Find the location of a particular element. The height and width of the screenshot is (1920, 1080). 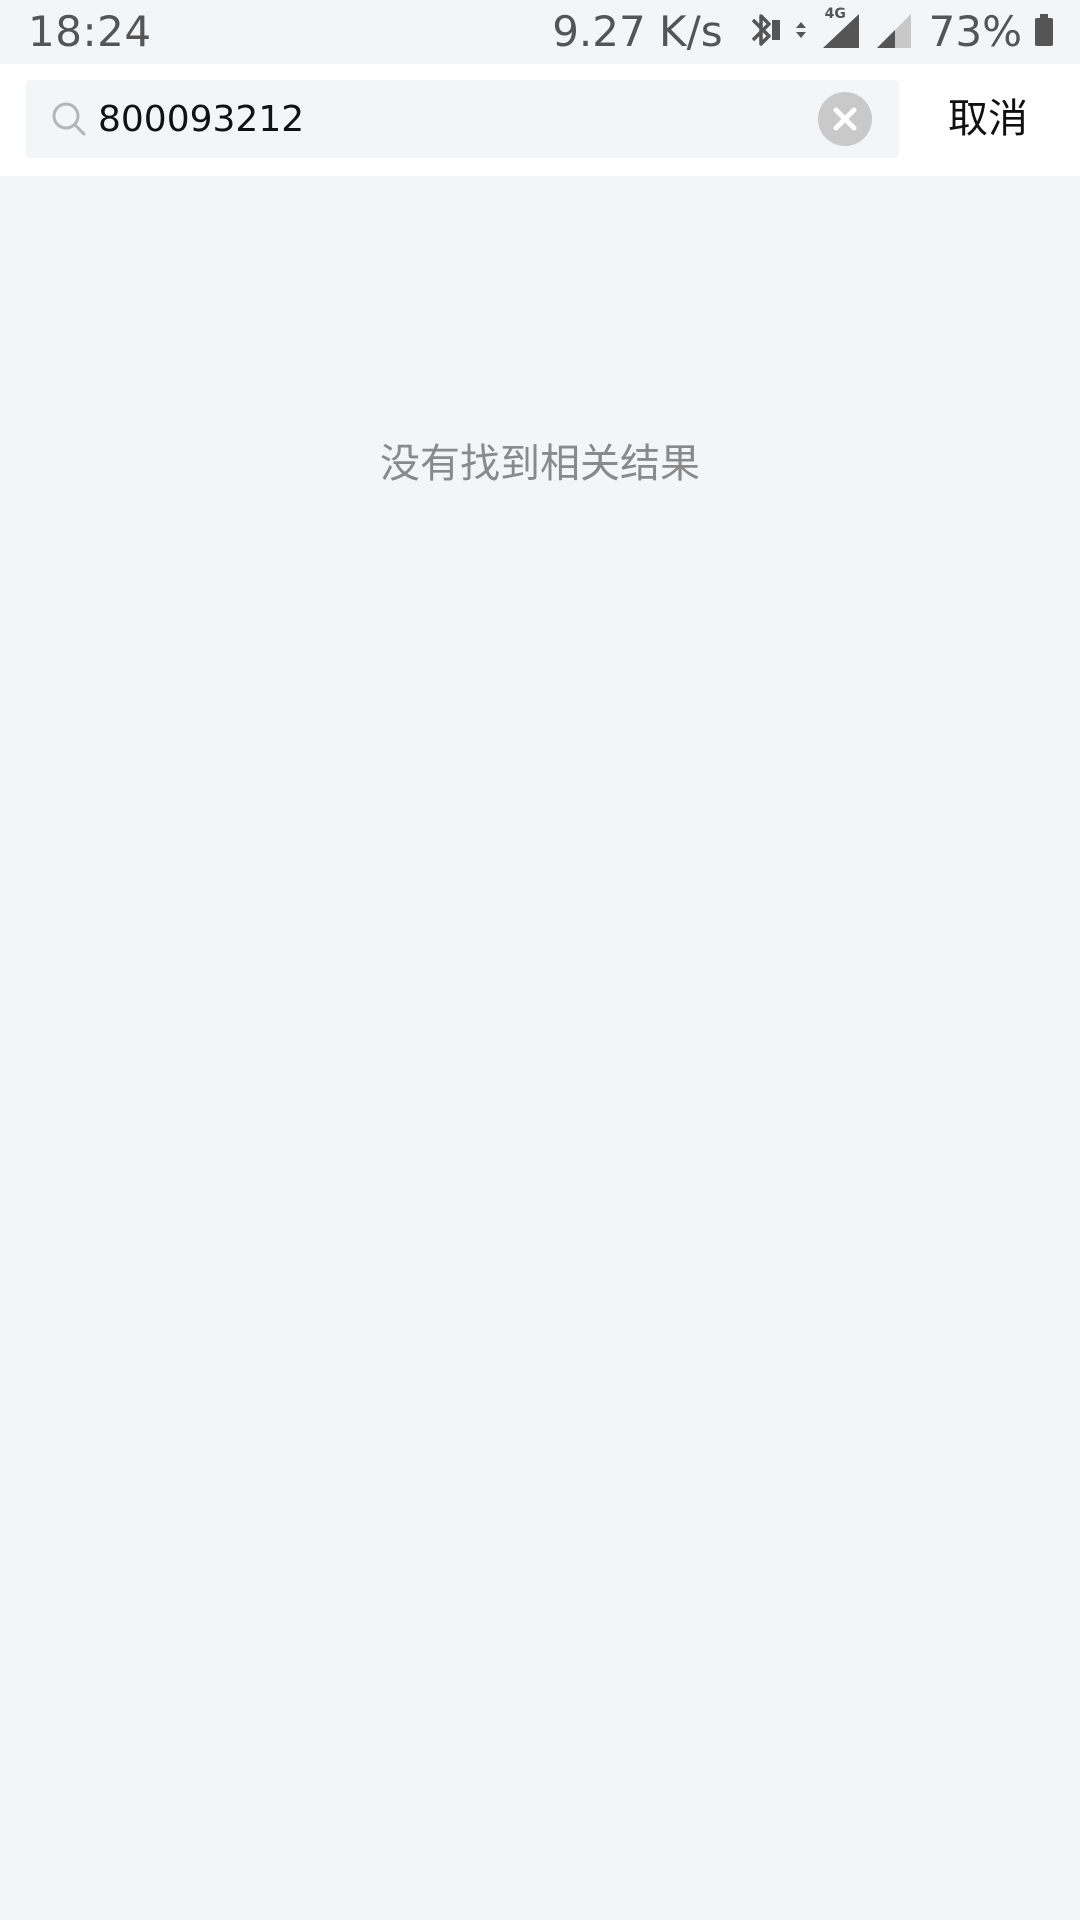

close-icon is located at coordinates (845, 119).